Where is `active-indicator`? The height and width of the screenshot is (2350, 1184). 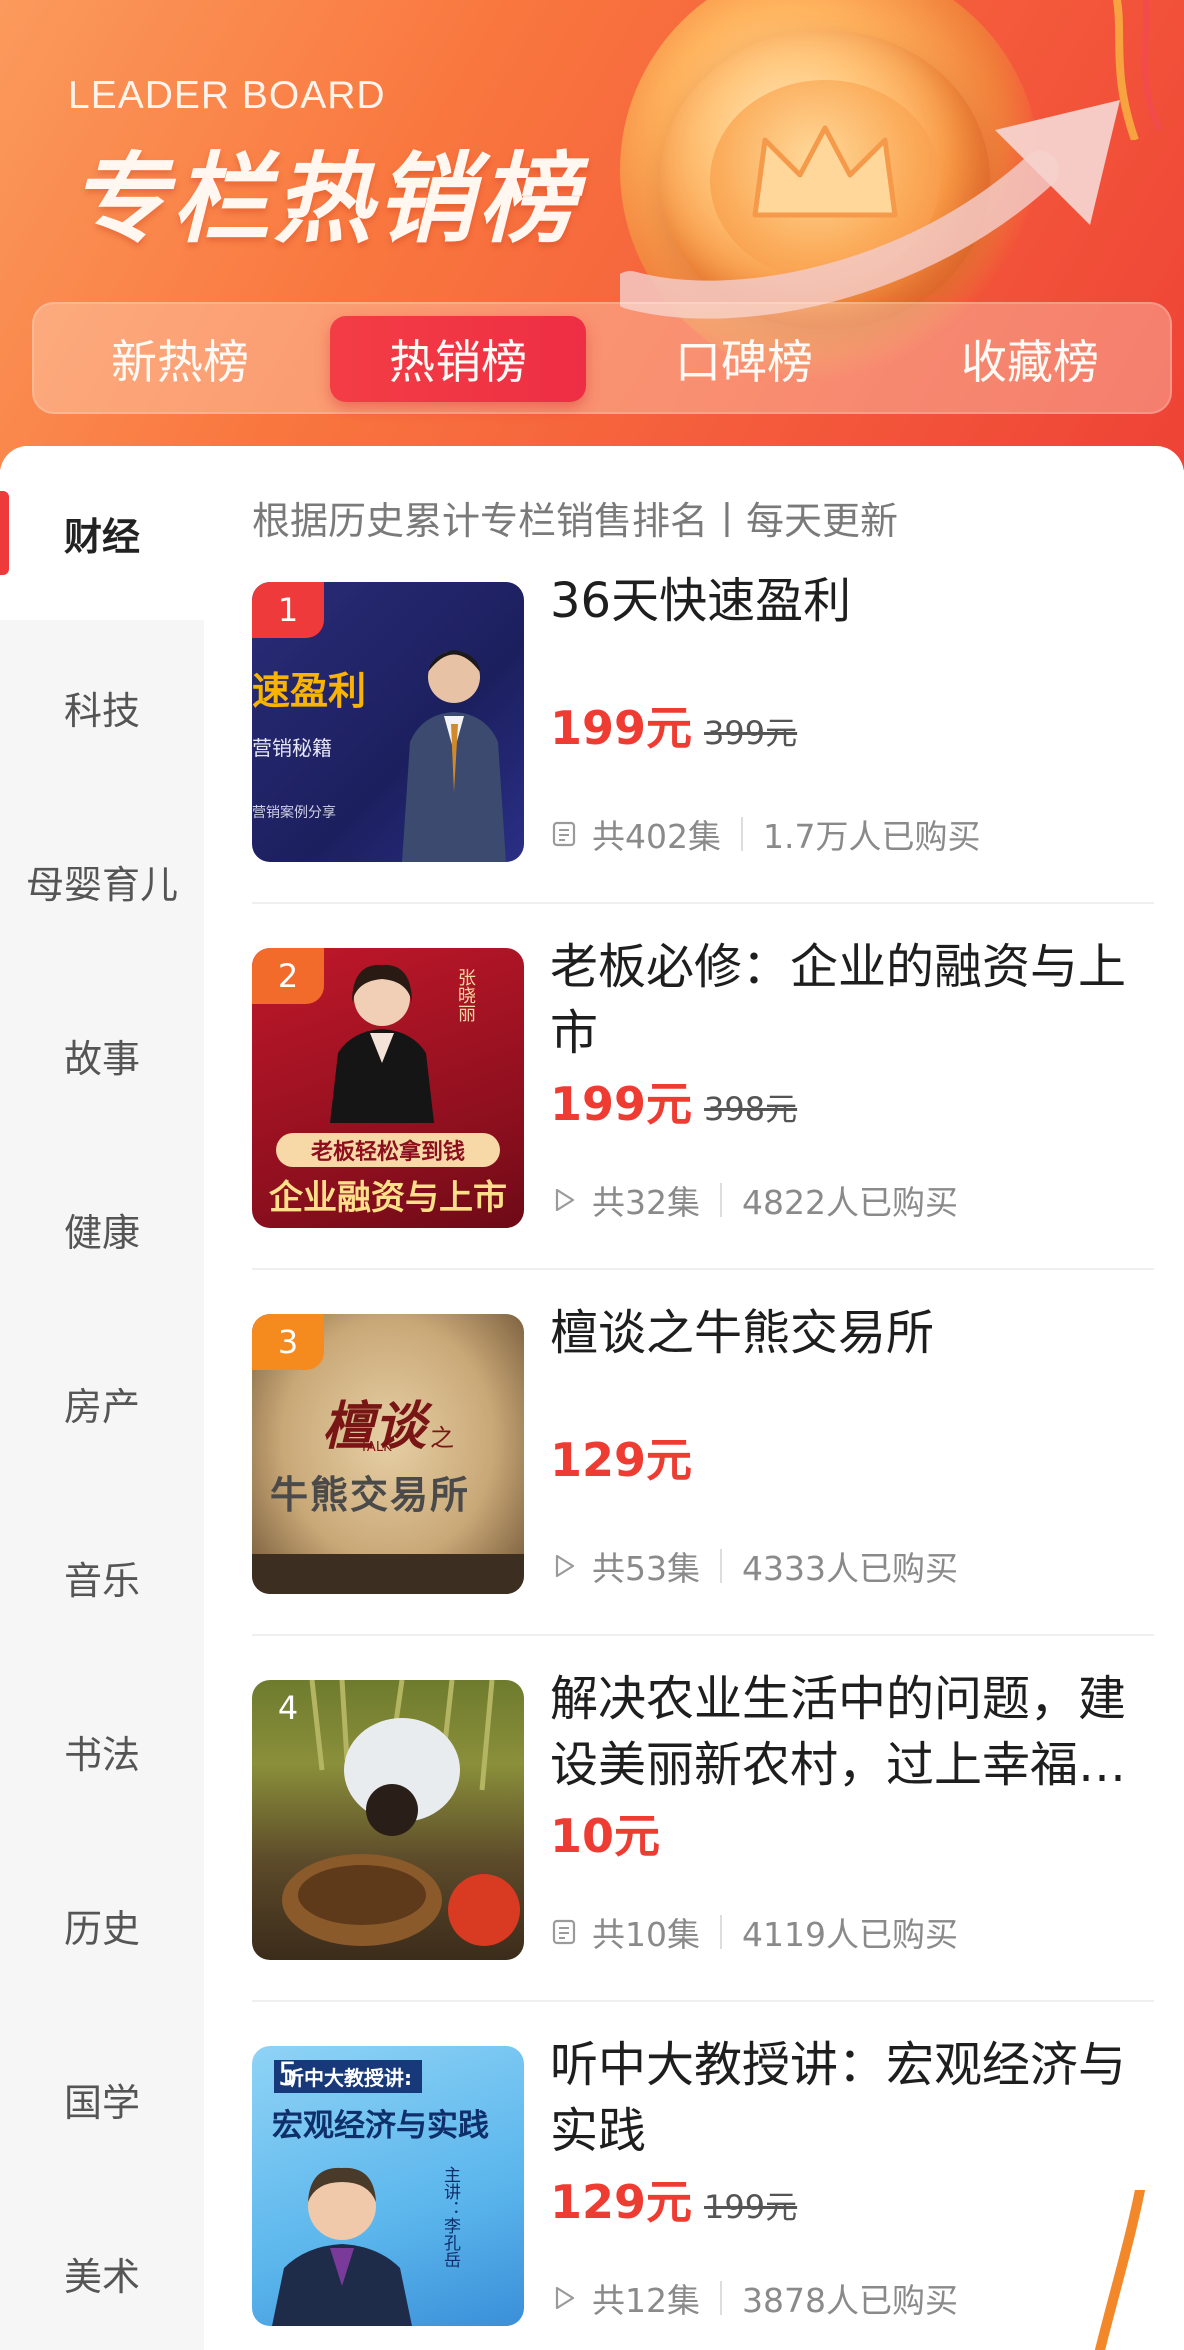 active-indicator is located at coordinates (4, 533).